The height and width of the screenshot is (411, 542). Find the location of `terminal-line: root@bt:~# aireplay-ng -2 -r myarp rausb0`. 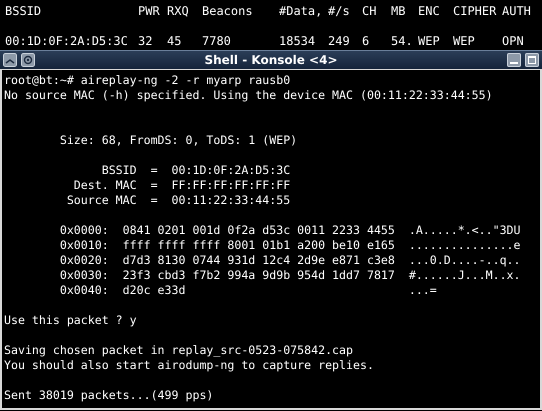

terminal-line: root@bt:~# aireplay-ng -2 -r myarp rausb0 is located at coordinates (147, 80).